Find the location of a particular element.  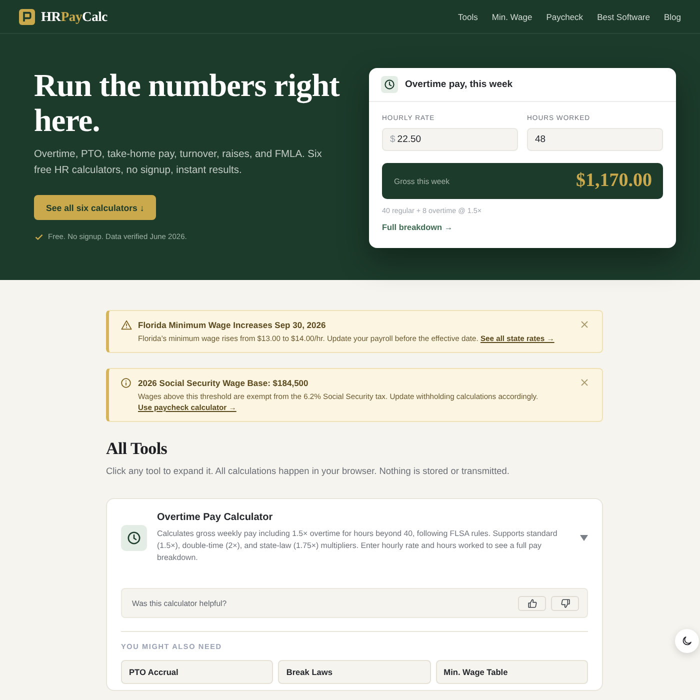

check-icon is located at coordinates (39, 237).